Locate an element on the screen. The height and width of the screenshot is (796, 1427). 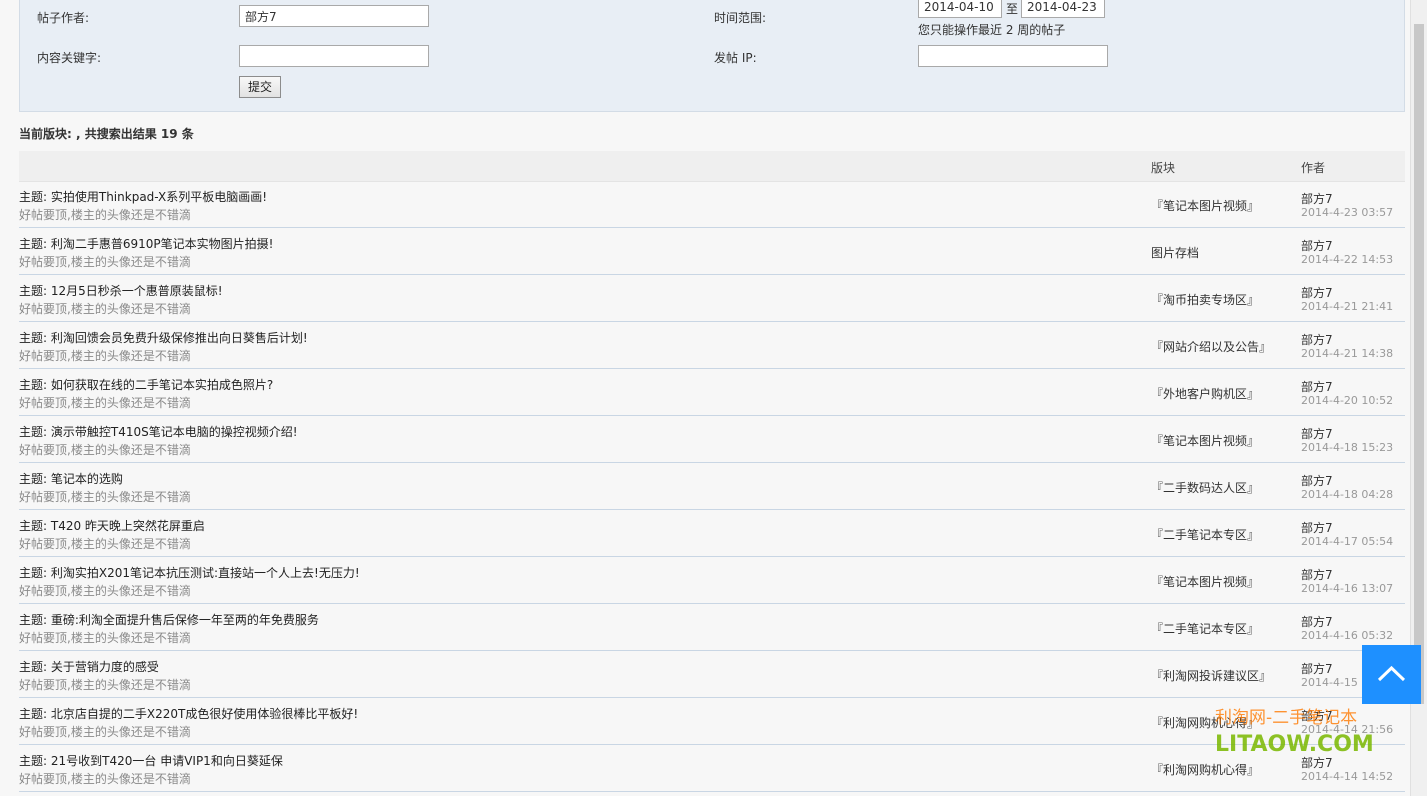
subject-link: 实拍使用Thinkpad-X系列平板电脑画画! is located at coordinates (159, 197).